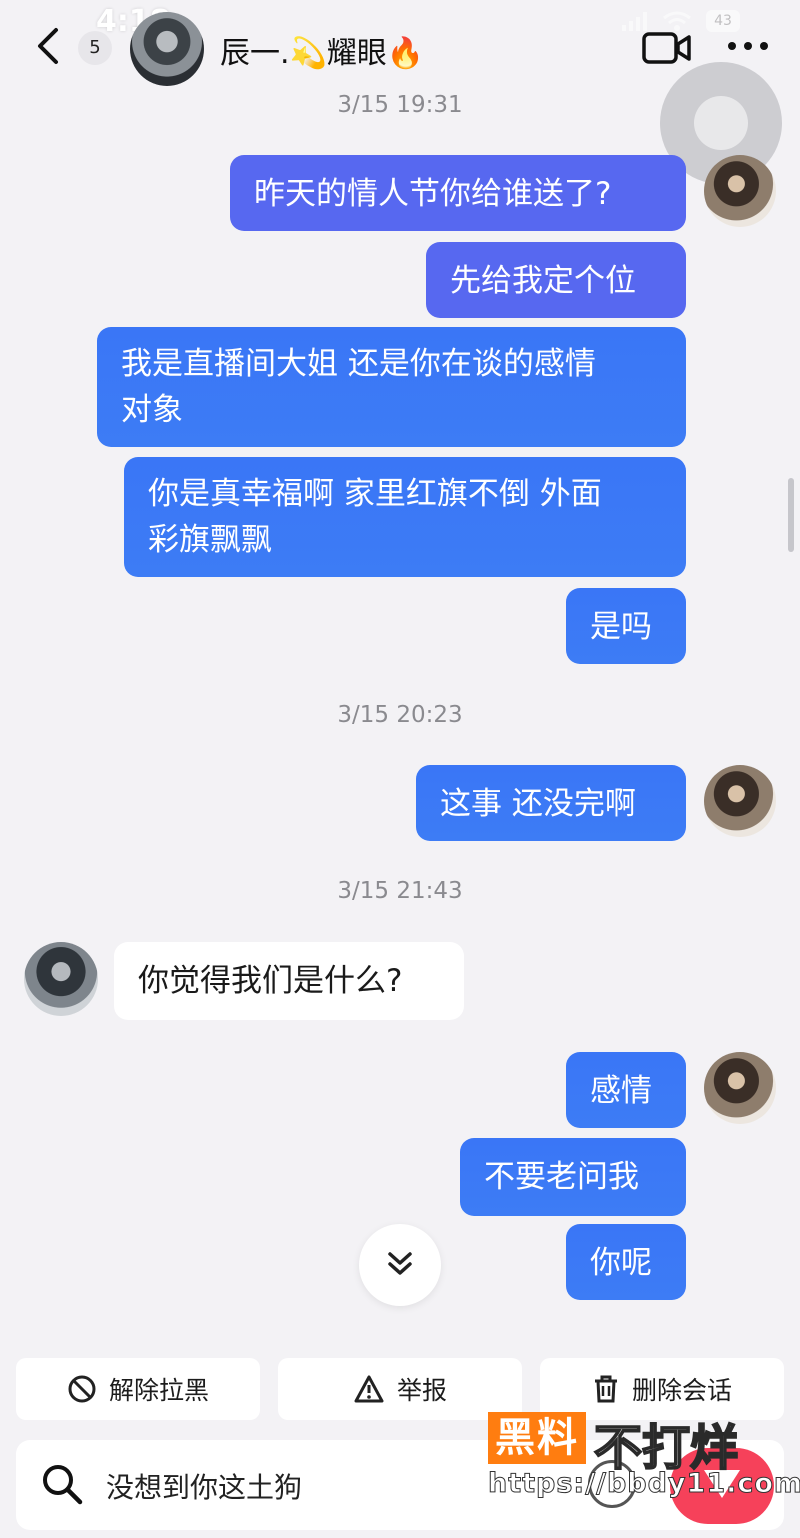 This screenshot has width=800, height=1538. Describe the element at coordinates (626, 1262) in the screenshot. I see `message-bubble-outgoing: 你呢` at that location.